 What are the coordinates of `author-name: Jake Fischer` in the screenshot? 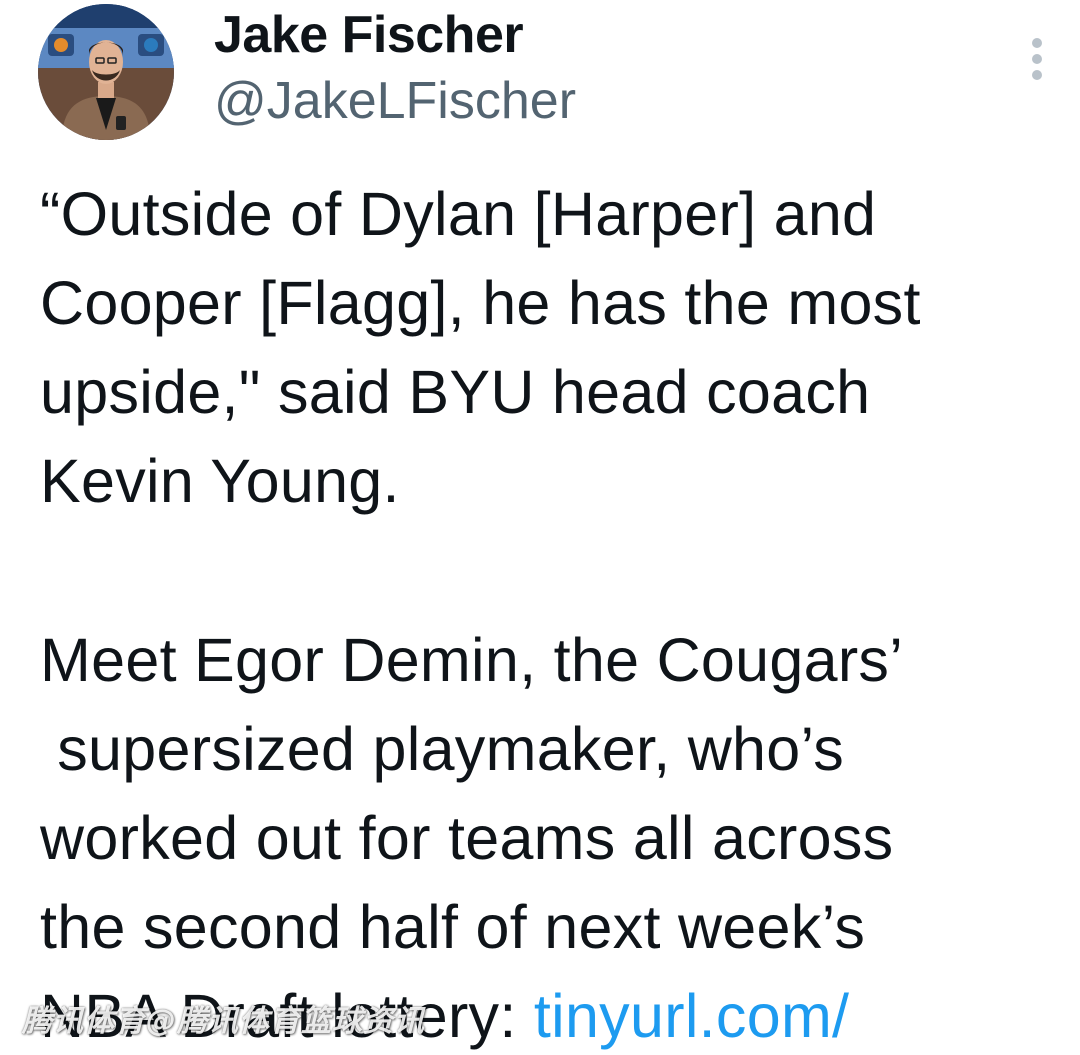 It's located at (369, 35).